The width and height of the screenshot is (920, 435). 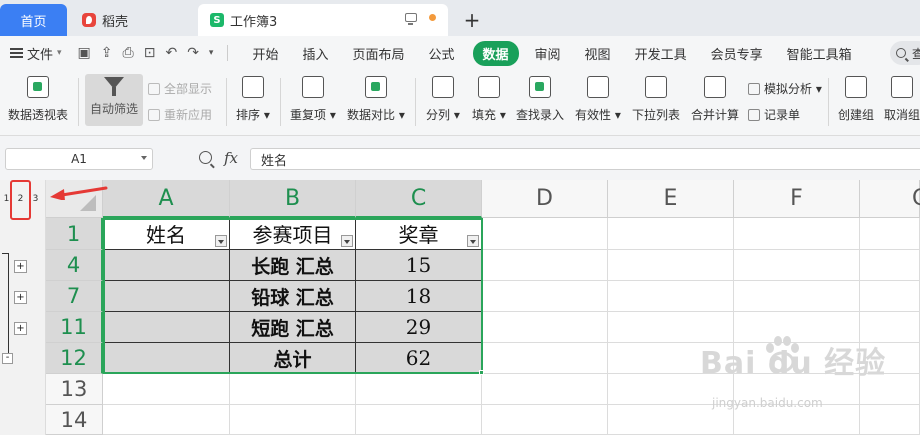 What do you see at coordinates (585, 159) in the screenshot?
I see `formula-input: 姓名` at bounding box center [585, 159].